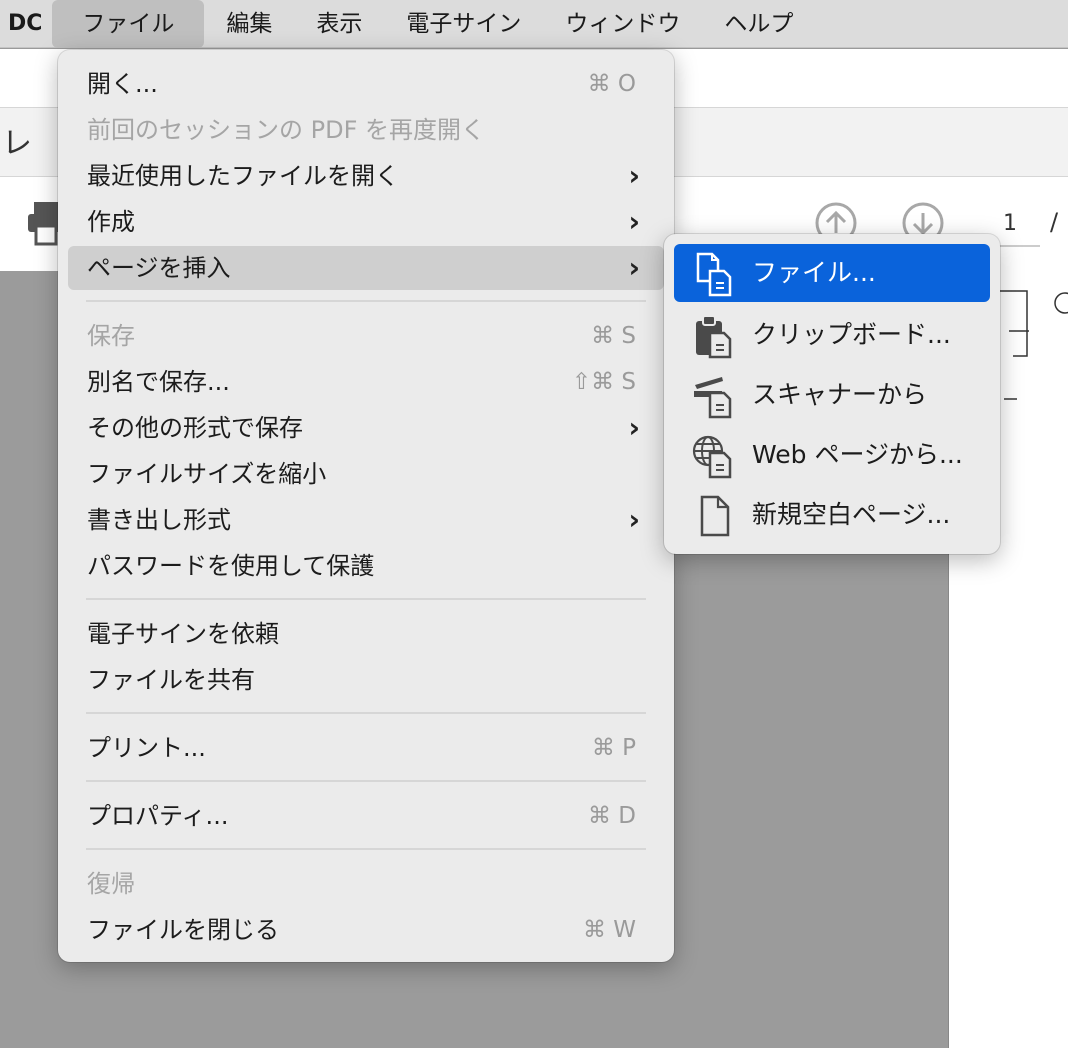 The image size is (1068, 1048). I want to click on menubar-esign: 電子サイン, so click(463, 24).